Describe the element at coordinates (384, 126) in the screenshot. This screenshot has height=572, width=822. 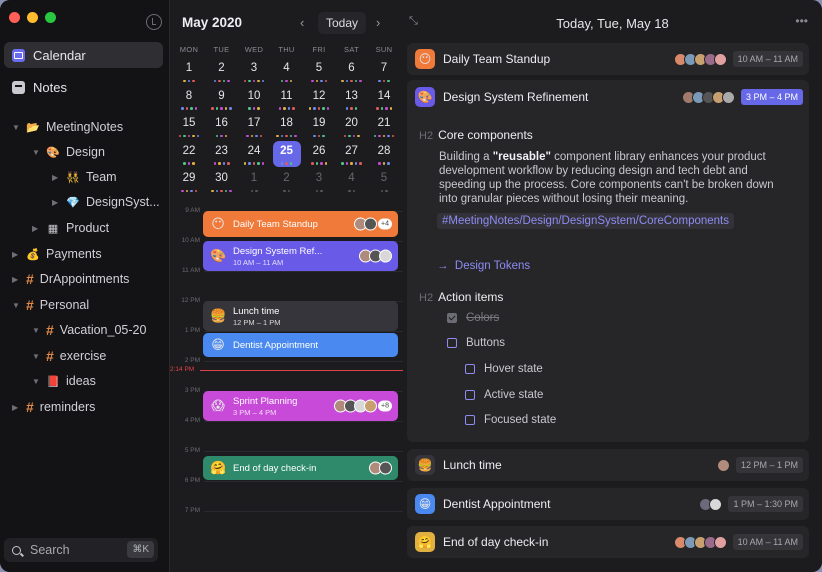
I see `calendar-day: 21` at that location.